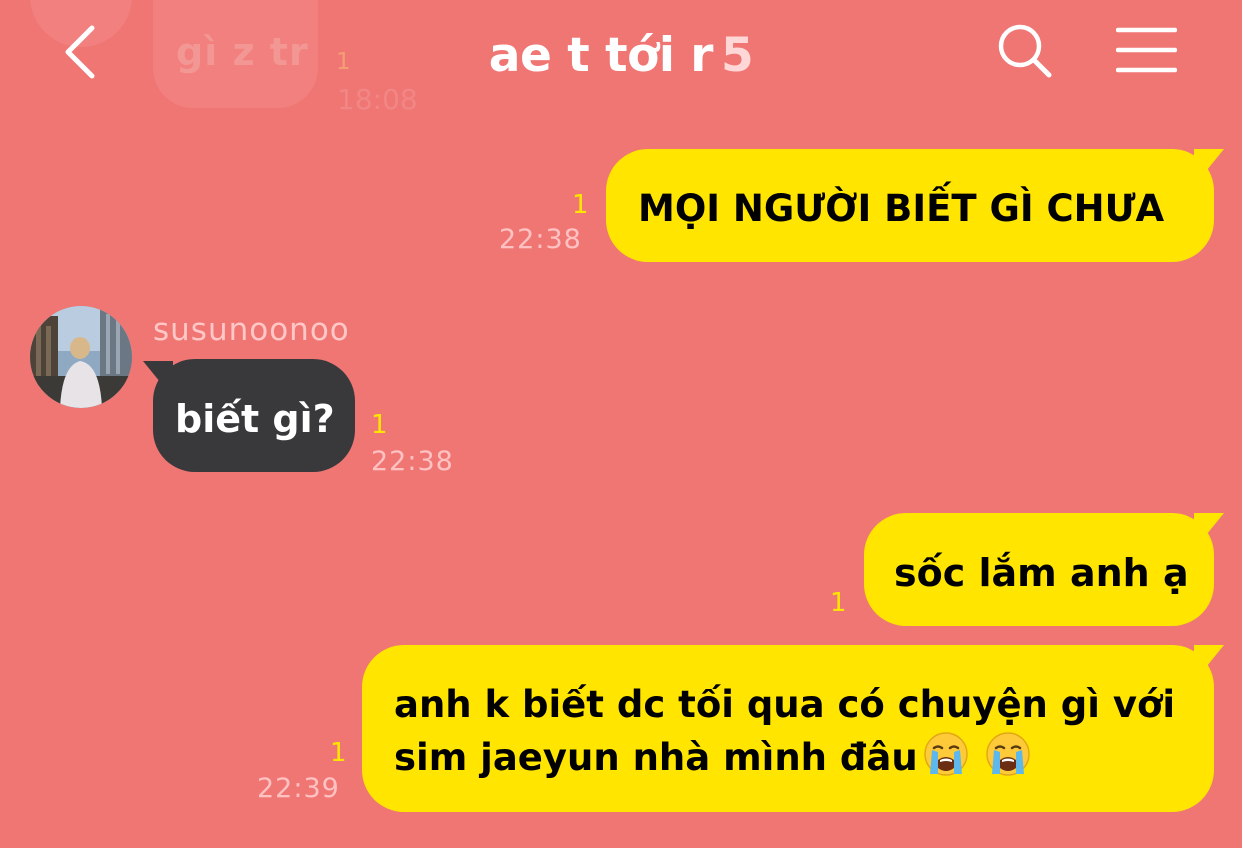  What do you see at coordinates (251, 330) in the screenshot?
I see `sender-name: susunoonoo` at bounding box center [251, 330].